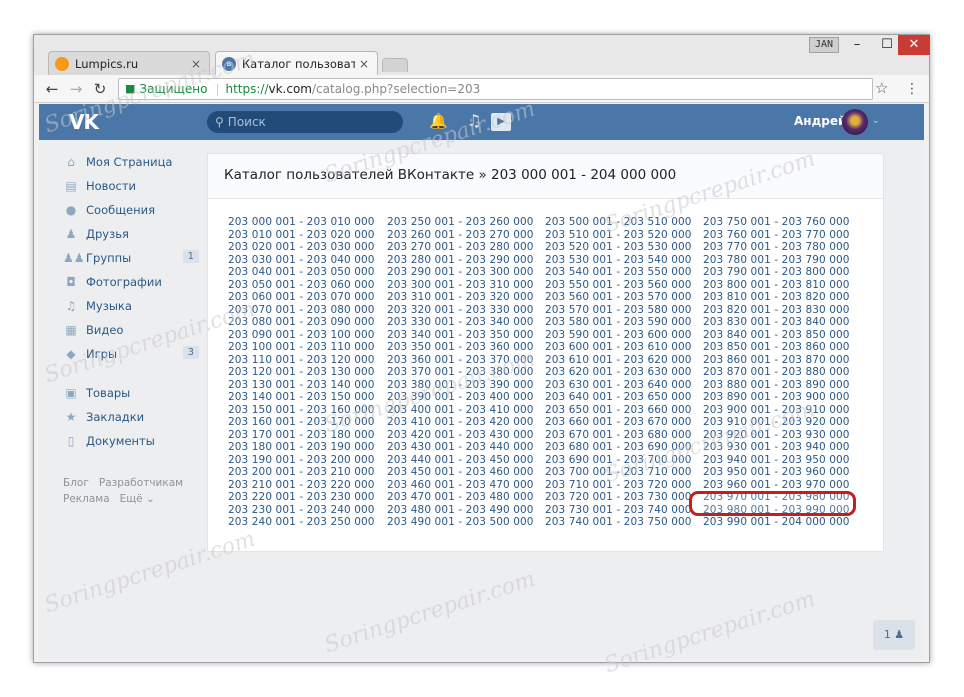  Describe the element at coordinates (395, 65) in the screenshot. I see `new-tab-button` at that location.